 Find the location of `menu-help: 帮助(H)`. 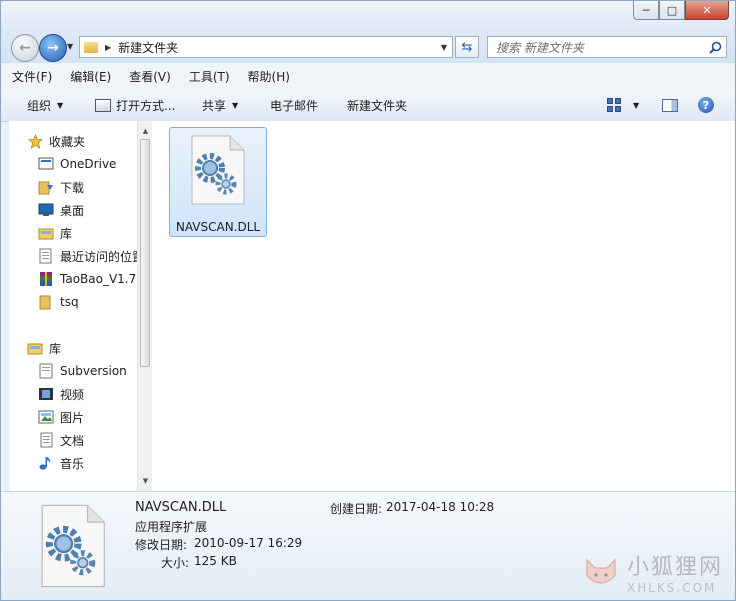

menu-help: 帮助(H) is located at coordinates (267, 76).